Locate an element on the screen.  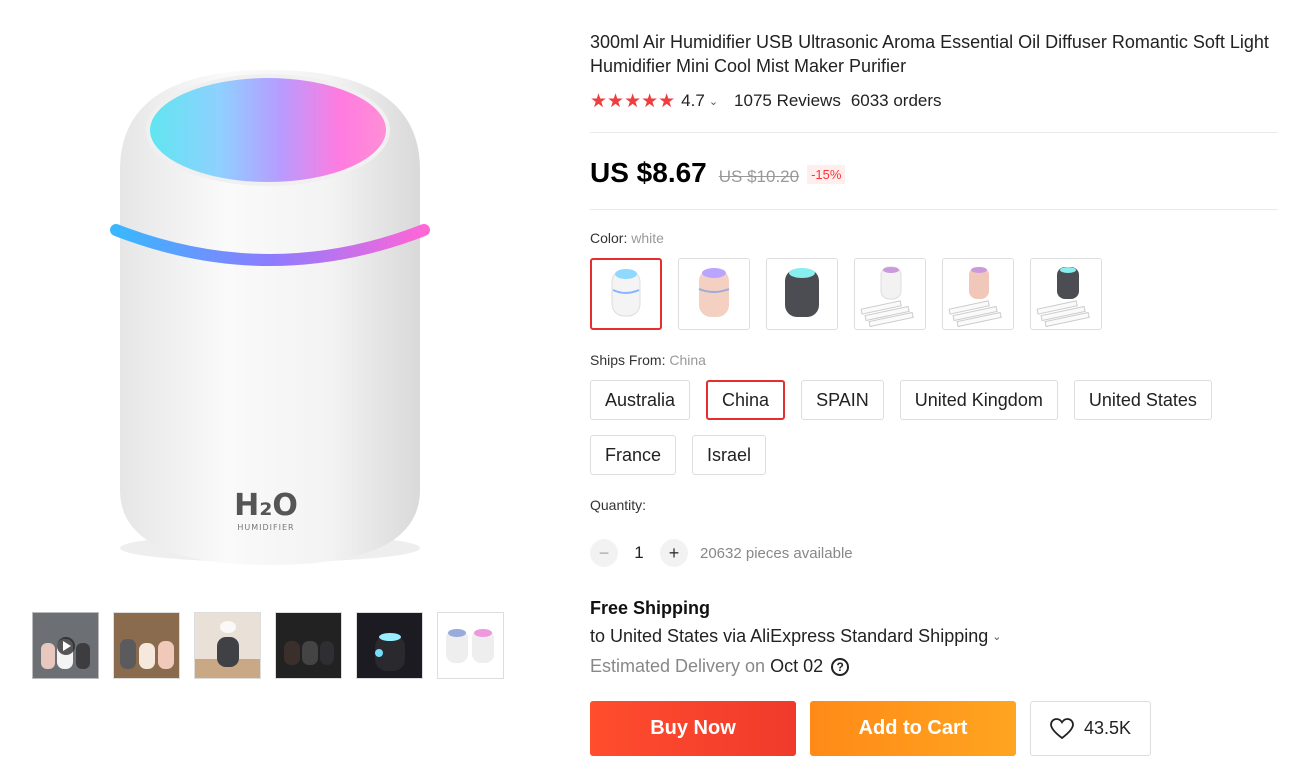
ships-from-spain: SPAIN is located at coordinates (842, 400).